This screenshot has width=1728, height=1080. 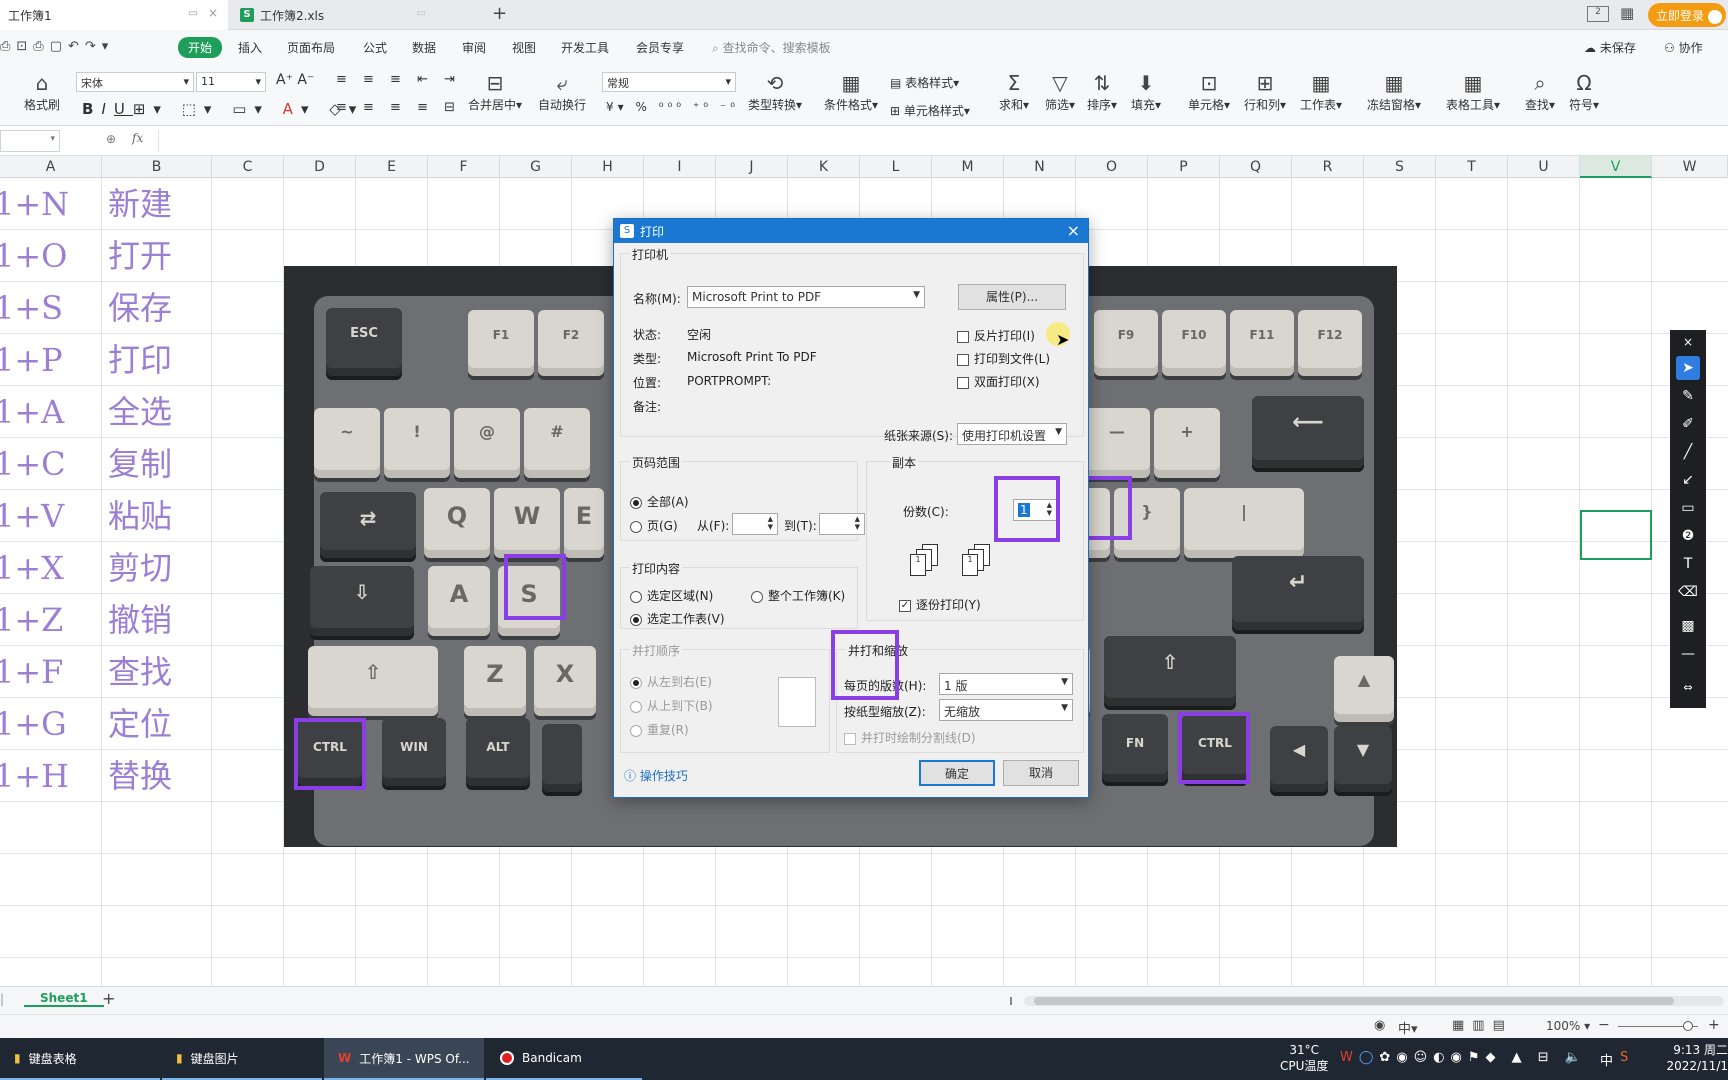 What do you see at coordinates (1598, 14) in the screenshot?
I see `layout-icon: 2` at bounding box center [1598, 14].